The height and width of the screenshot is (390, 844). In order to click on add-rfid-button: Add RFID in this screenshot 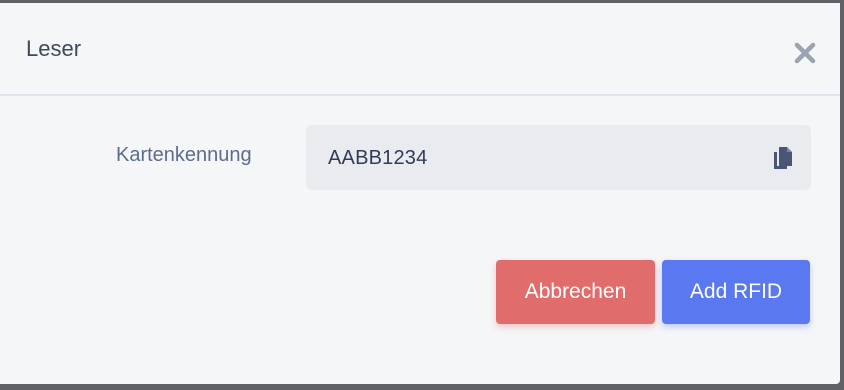, I will do `click(736, 292)`.